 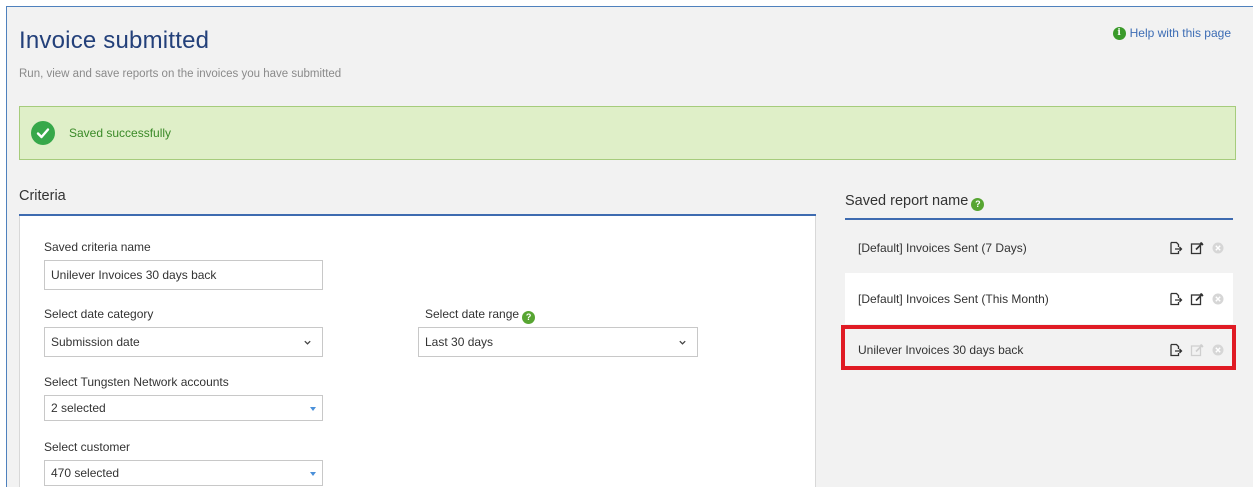 I want to click on annotation-highlight-box, so click(x=1038, y=347).